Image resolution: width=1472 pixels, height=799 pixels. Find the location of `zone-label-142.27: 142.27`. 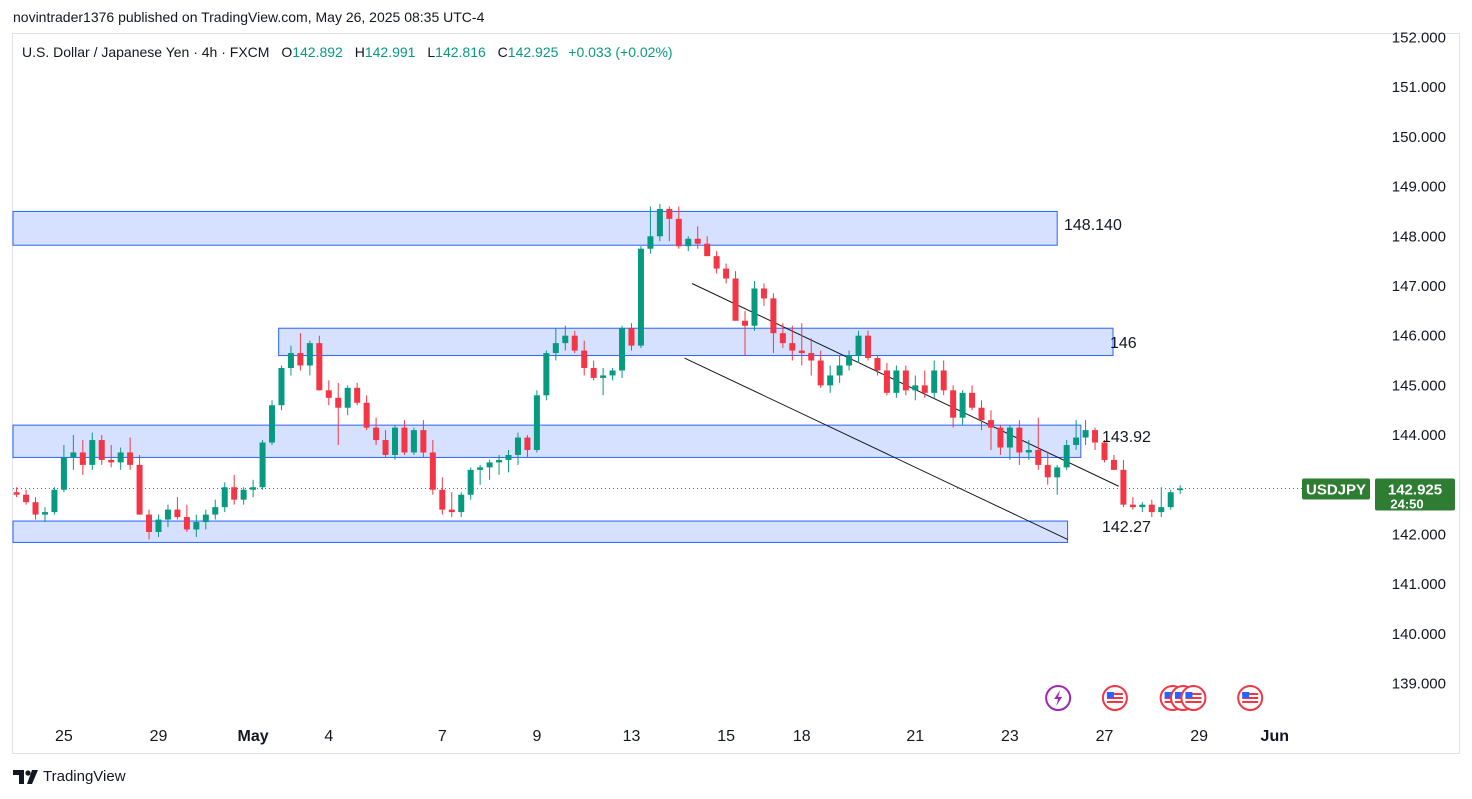

zone-label-142.27: 142.27 is located at coordinates (1126, 527).